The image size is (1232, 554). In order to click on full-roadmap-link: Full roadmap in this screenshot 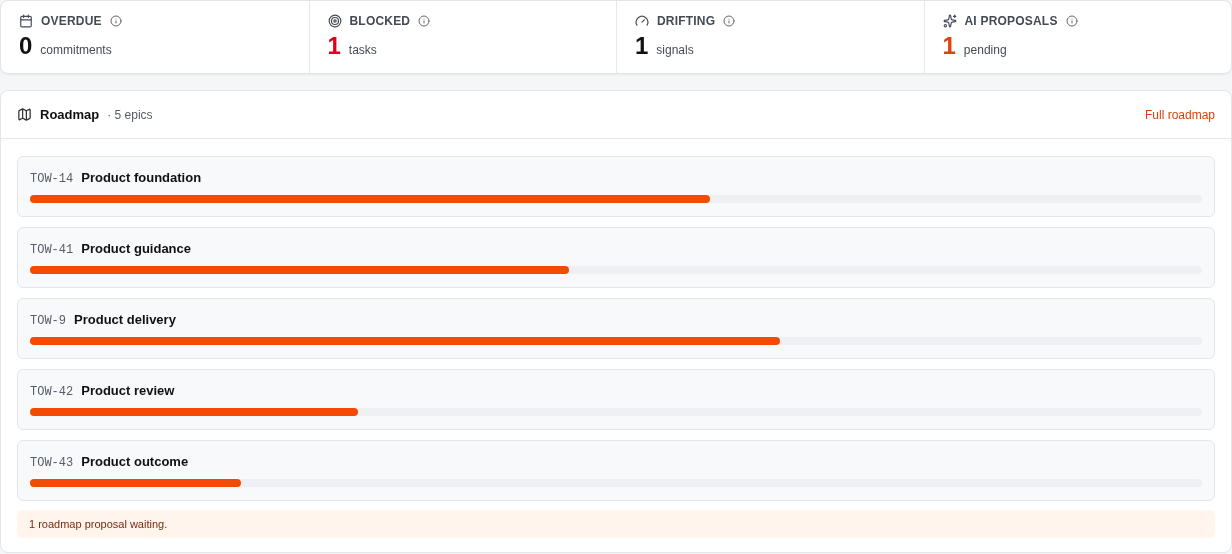, I will do `click(1179, 114)`.